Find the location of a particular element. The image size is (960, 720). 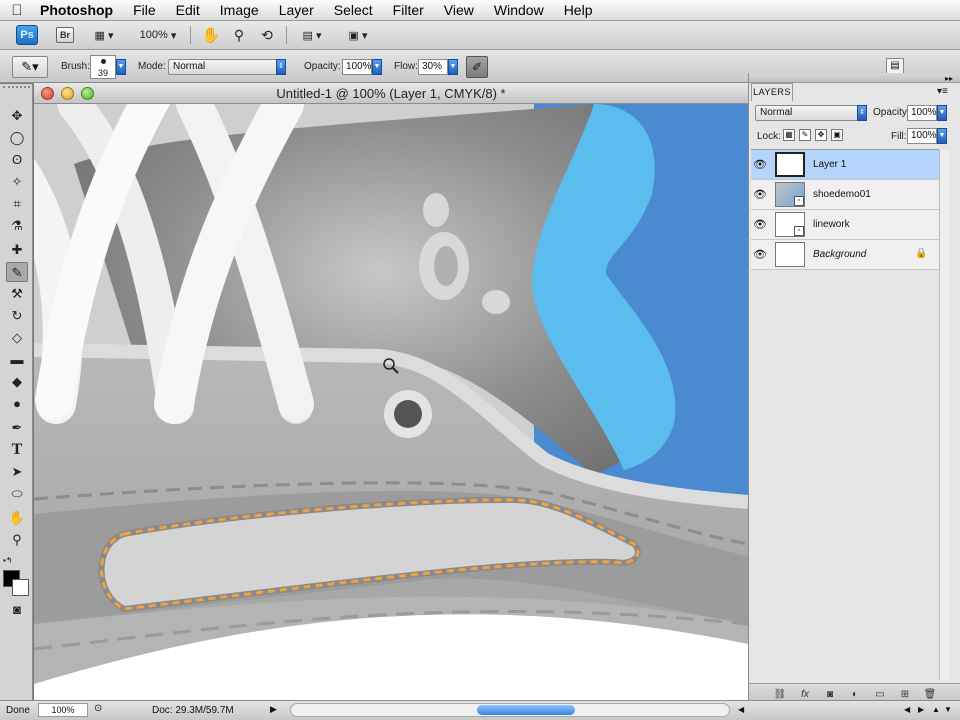

layer-row-shoedemo01: 👁 ▫ shoedemo01 is located at coordinates (845, 195).